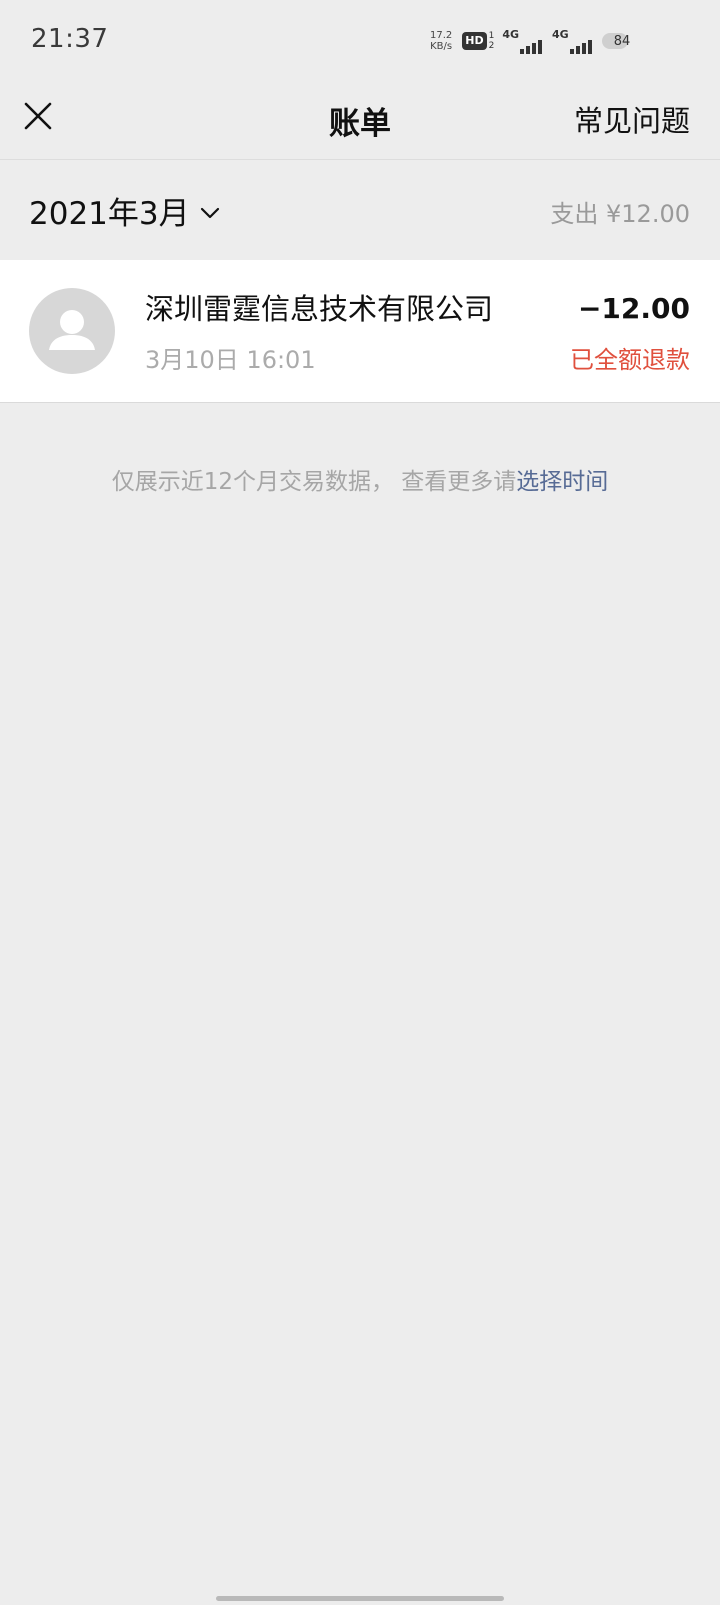 This screenshot has width=720, height=1605. Describe the element at coordinates (360, 40) in the screenshot. I see `status-bar: 21:37 17.2 KB/s HD 1 2 4G 4G 84` at that location.